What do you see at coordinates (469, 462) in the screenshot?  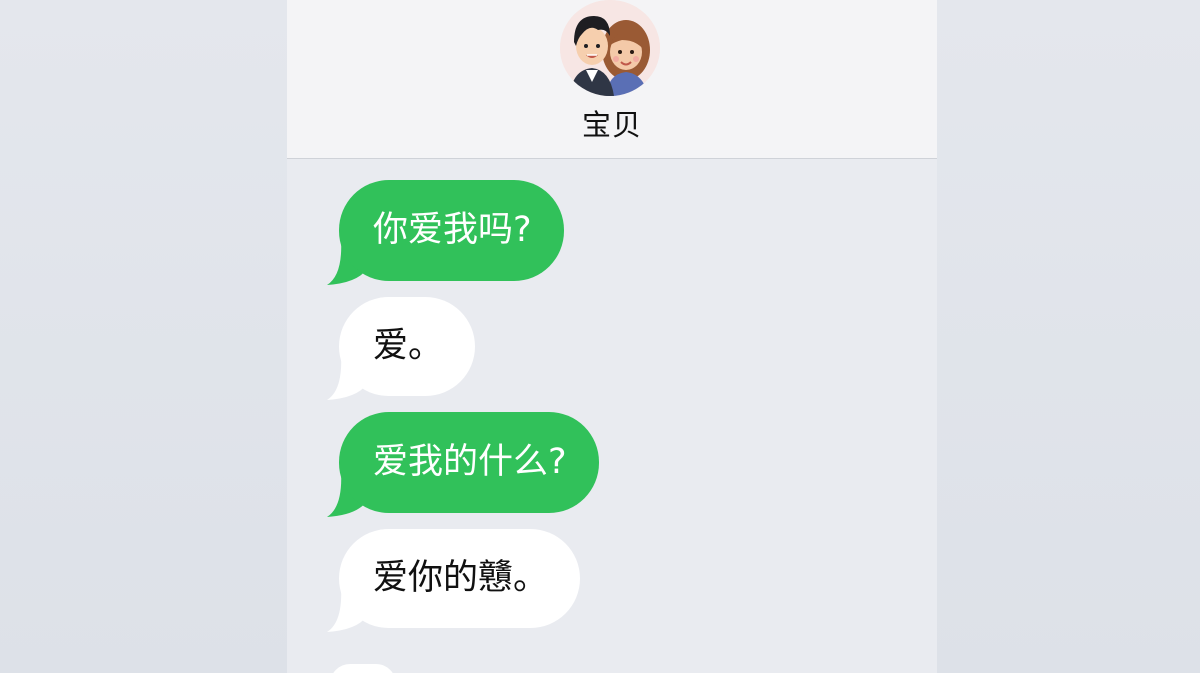 I see `message-text: 爱我的什么?` at bounding box center [469, 462].